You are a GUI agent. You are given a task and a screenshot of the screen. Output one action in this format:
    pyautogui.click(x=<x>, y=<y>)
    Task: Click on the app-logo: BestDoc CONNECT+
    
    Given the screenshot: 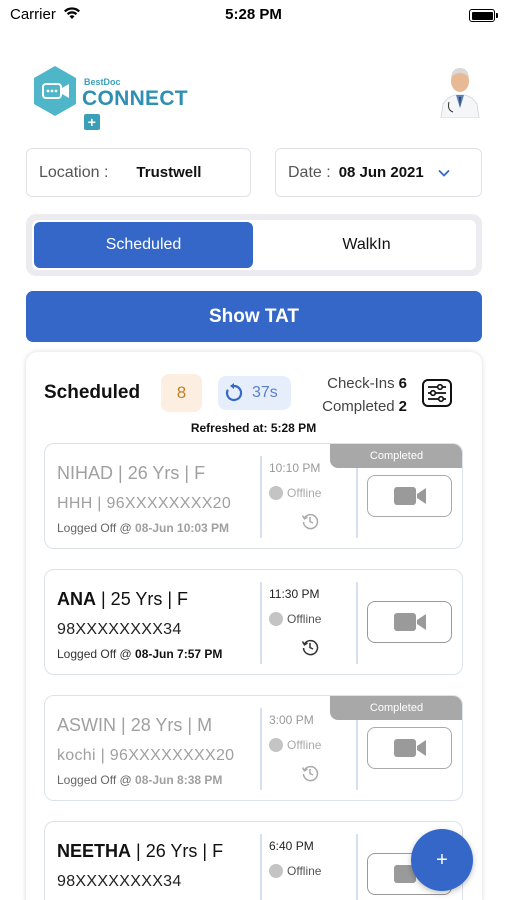 What is the action you would take?
    pyautogui.click(x=117, y=97)
    